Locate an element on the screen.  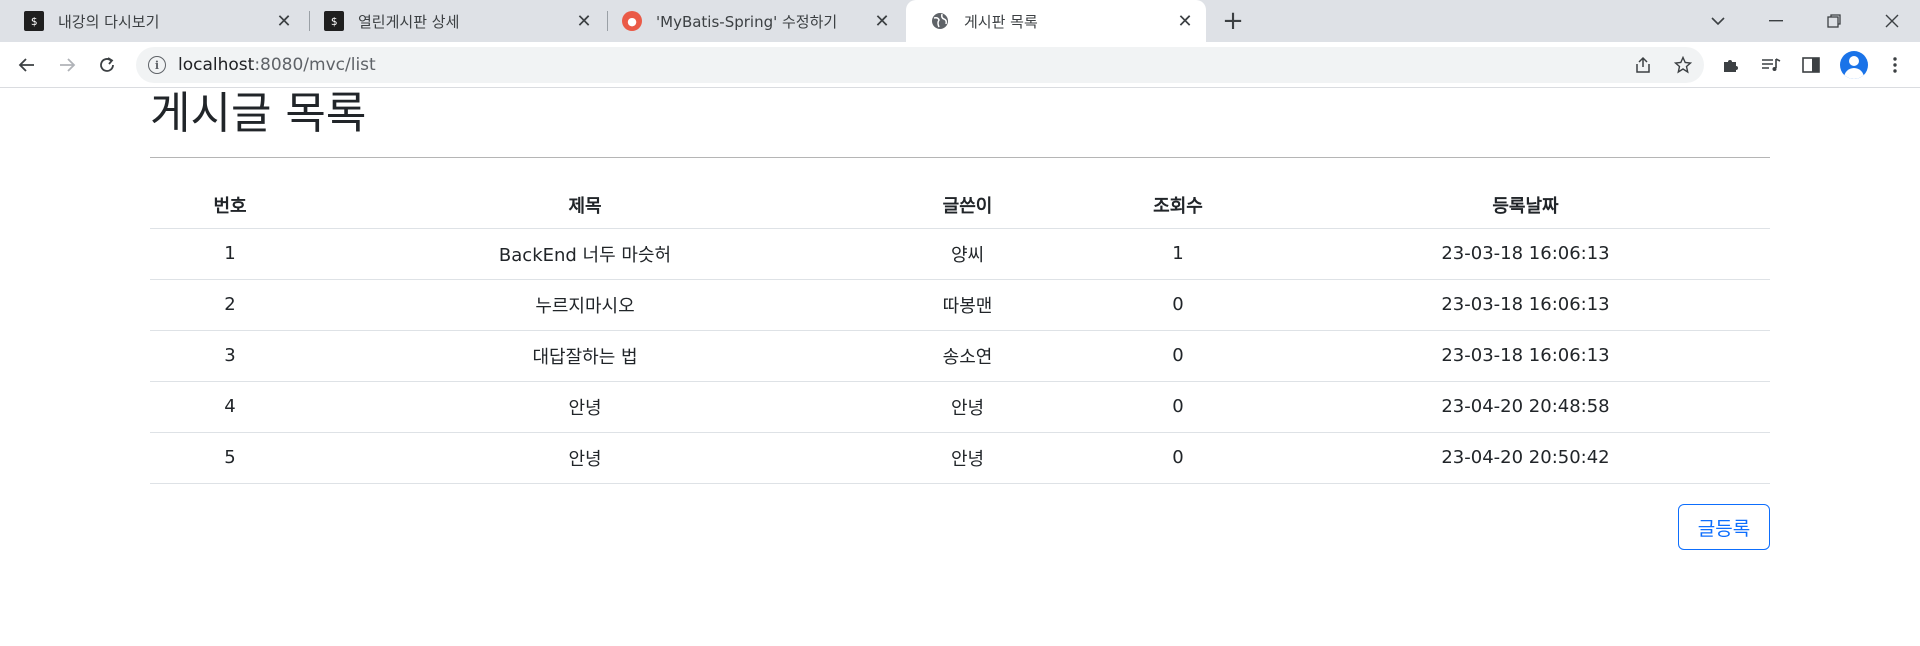
share-icon is located at coordinates (1643, 65).